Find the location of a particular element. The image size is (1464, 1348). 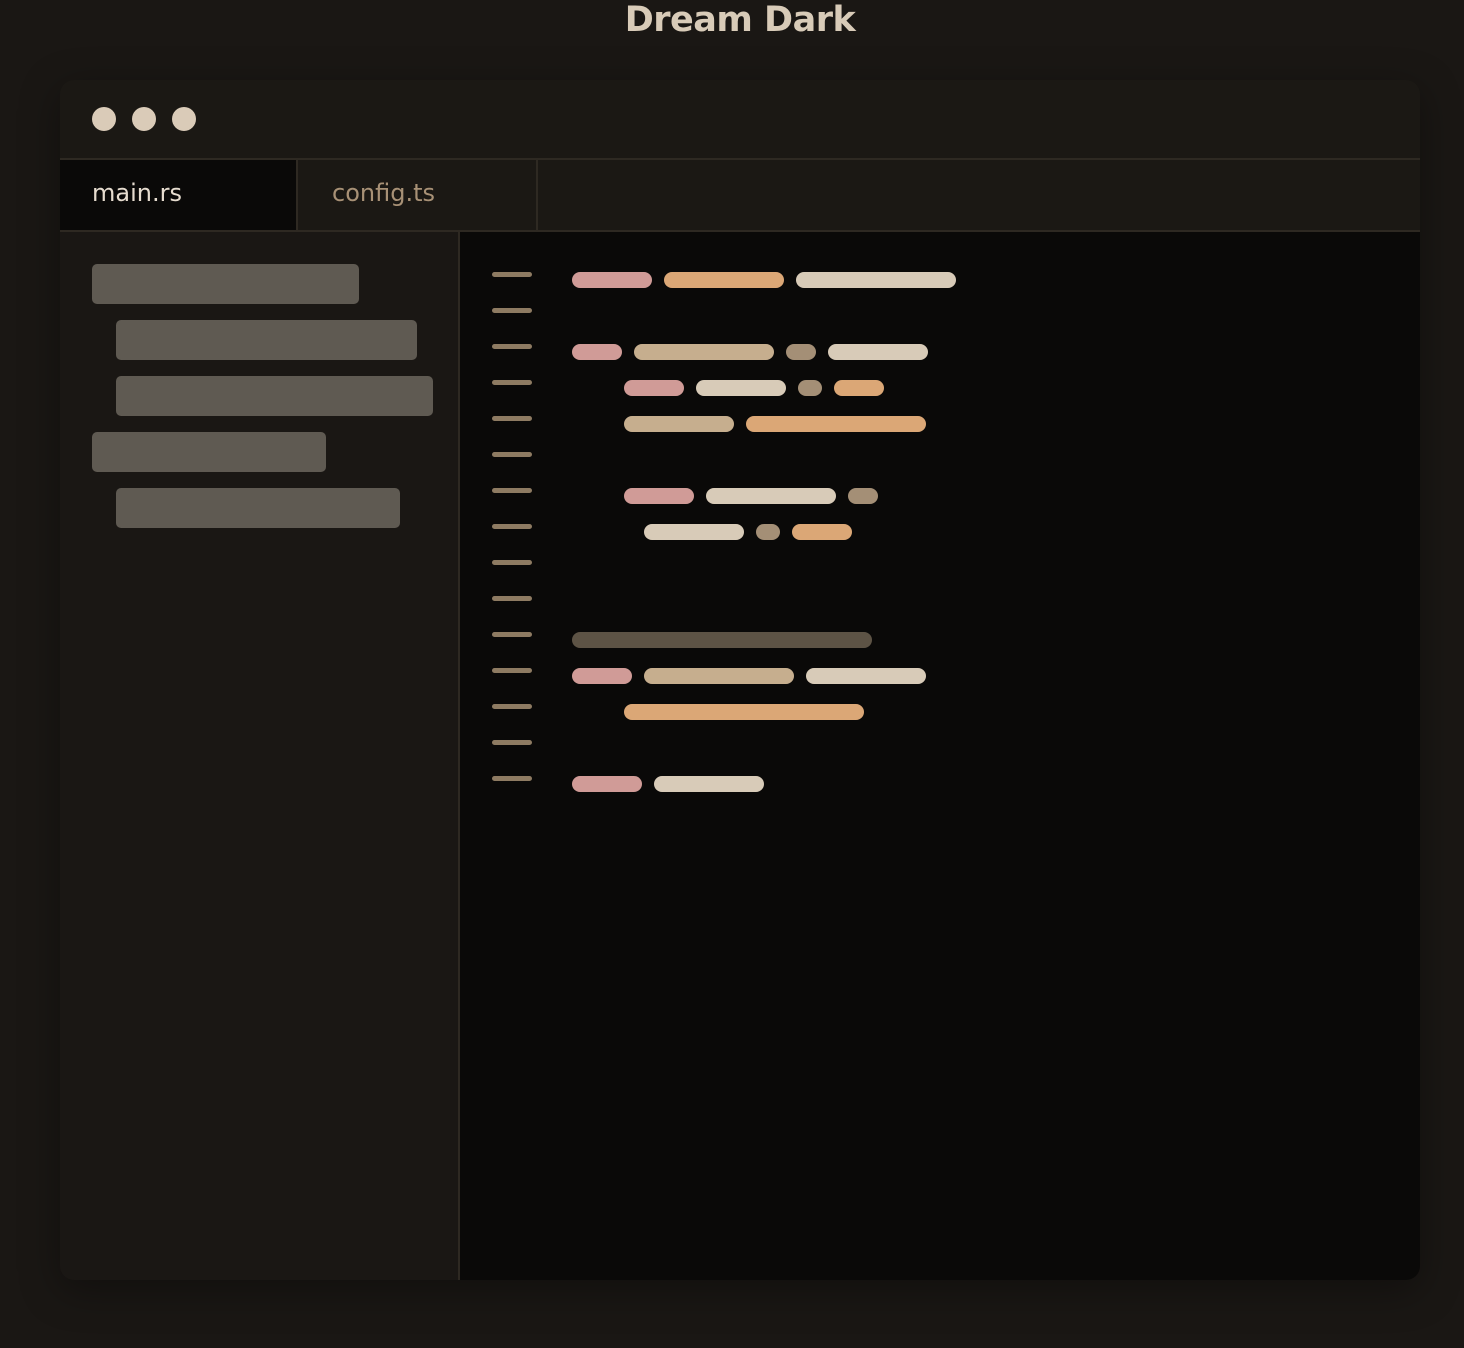

theme-title: Dream Dark is located at coordinates (740, 20).